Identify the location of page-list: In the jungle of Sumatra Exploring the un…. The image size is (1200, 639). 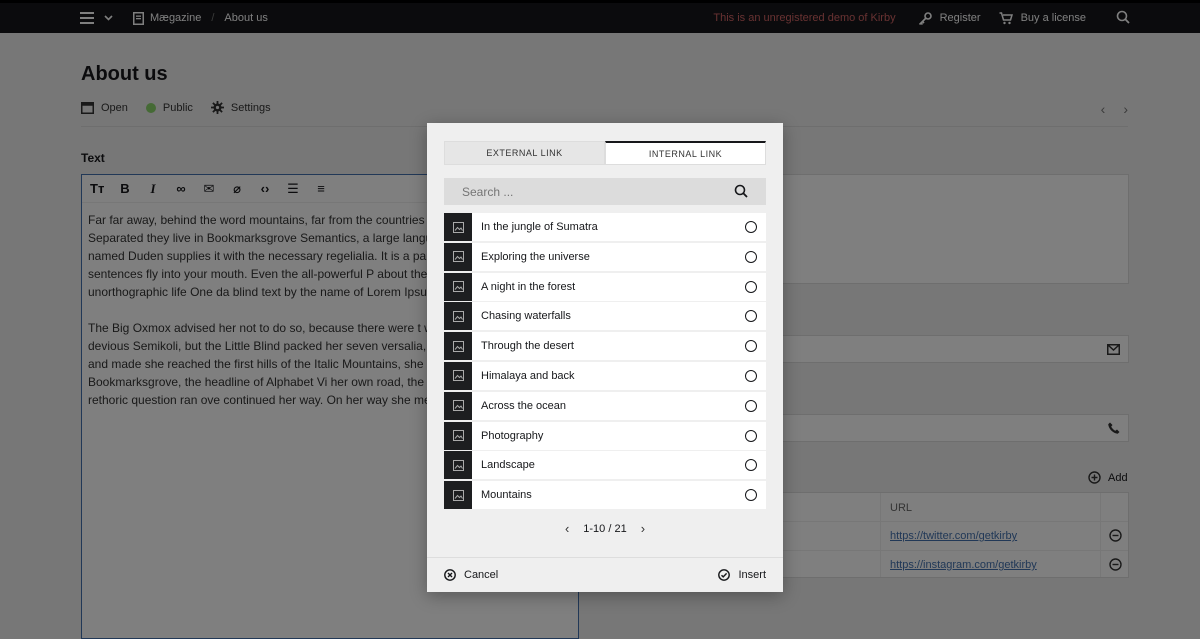
(605, 362).